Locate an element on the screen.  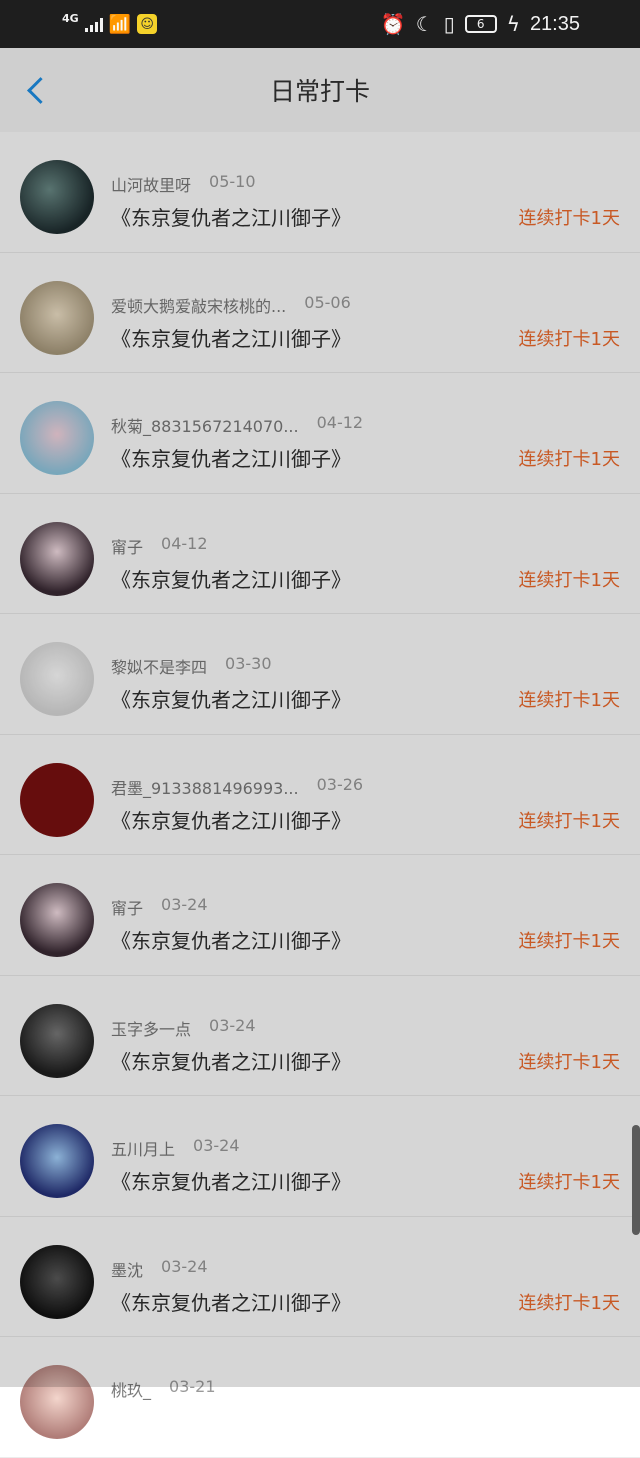
item-meta: 甯子 04-12 is located at coordinates (159, 546).